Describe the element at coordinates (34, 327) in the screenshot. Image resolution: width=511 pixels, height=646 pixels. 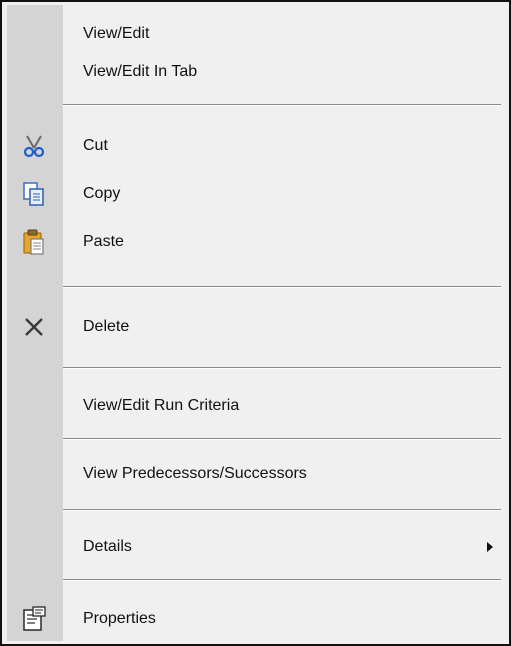
I see `delete-x-icon` at that location.